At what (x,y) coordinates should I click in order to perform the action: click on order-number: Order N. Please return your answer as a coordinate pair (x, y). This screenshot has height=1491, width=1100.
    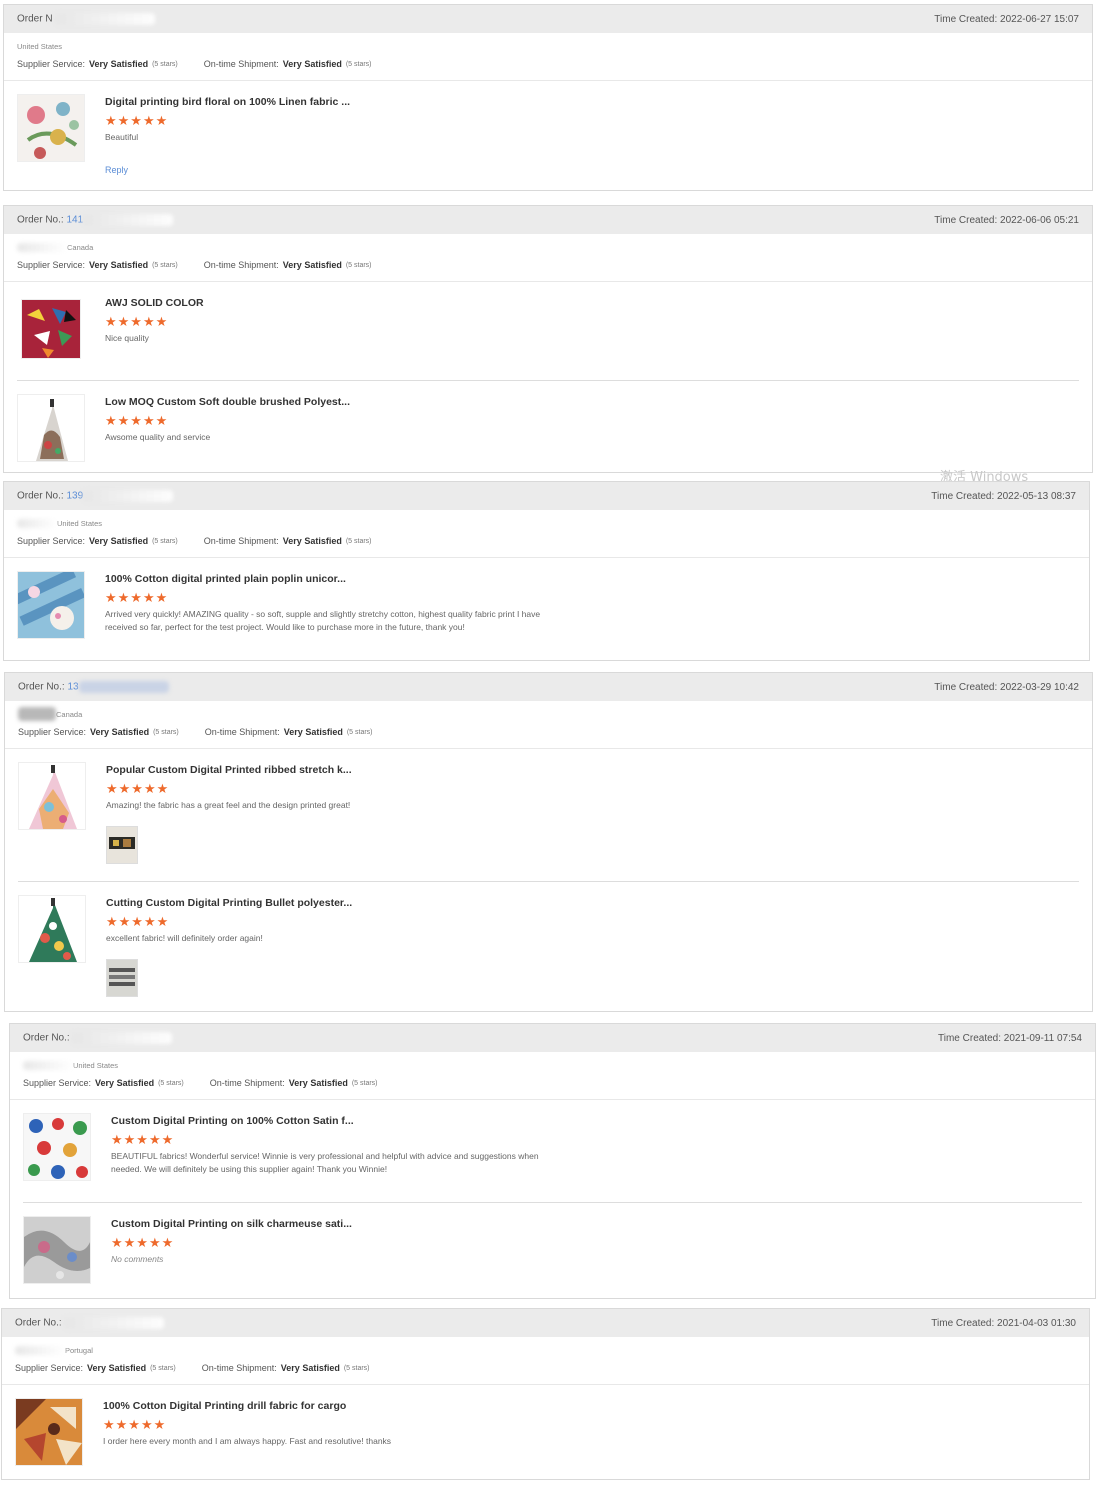
    Looking at the image, I should click on (86, 19).